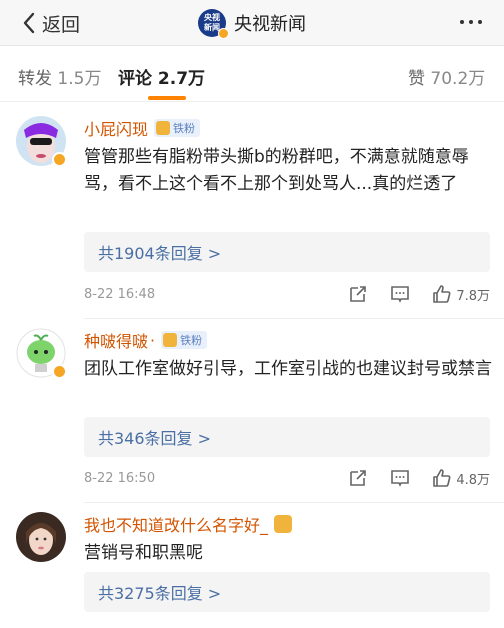 This screenshot has width=504, height=628. What do you see at coordinates (120, 478) in the screenshot?
I see `timestamp: 8-22 16:50` at bounding box center [120, 478].